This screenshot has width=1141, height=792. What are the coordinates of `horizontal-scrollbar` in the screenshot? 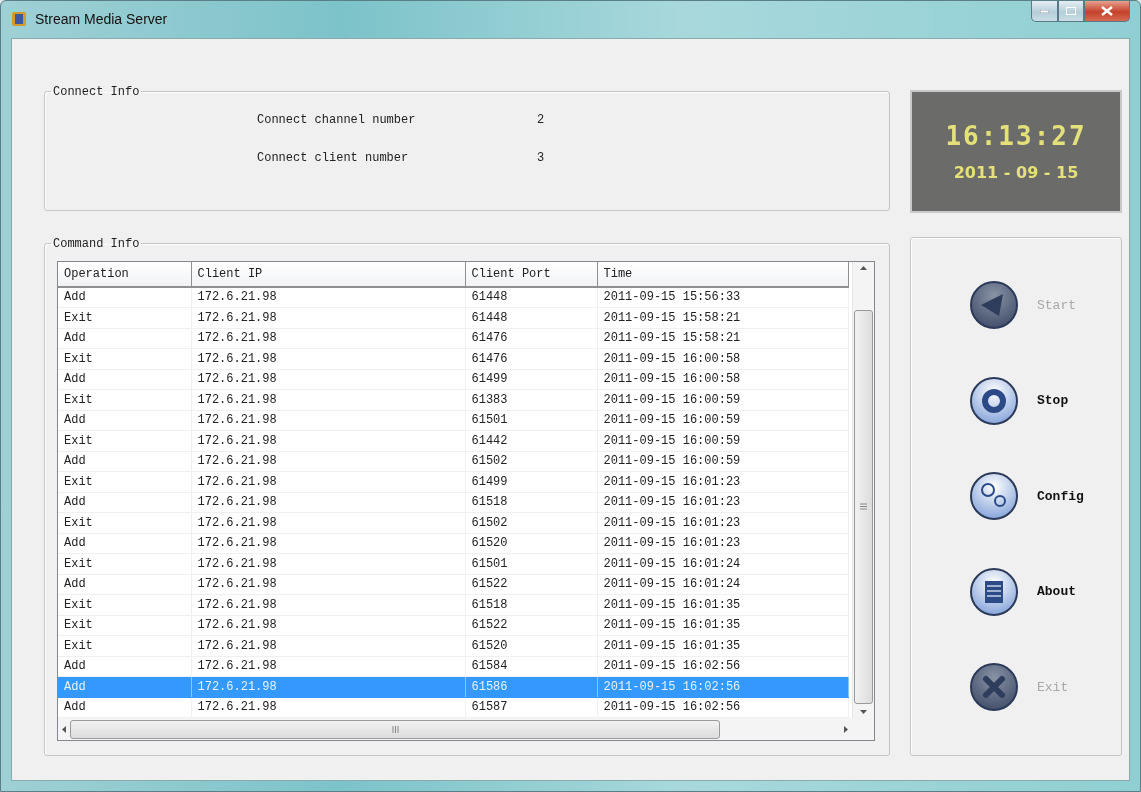 It's located at (455, 729).